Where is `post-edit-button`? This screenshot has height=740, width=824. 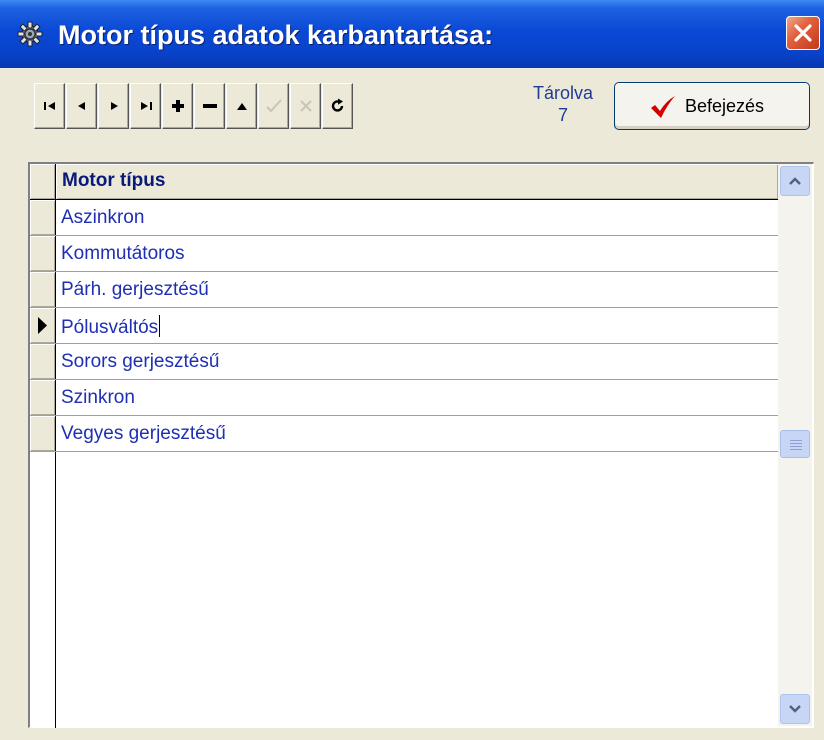 post-edit-button is located at coordinates (273, 106).